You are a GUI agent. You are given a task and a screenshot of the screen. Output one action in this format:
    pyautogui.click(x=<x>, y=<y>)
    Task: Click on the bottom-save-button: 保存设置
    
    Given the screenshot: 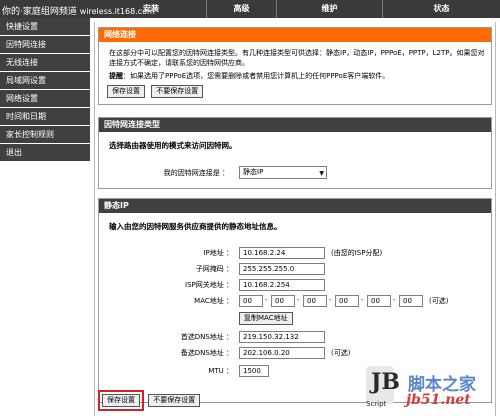 What is the action you would take?
    pyautogui.click(x=121, y=400)
    